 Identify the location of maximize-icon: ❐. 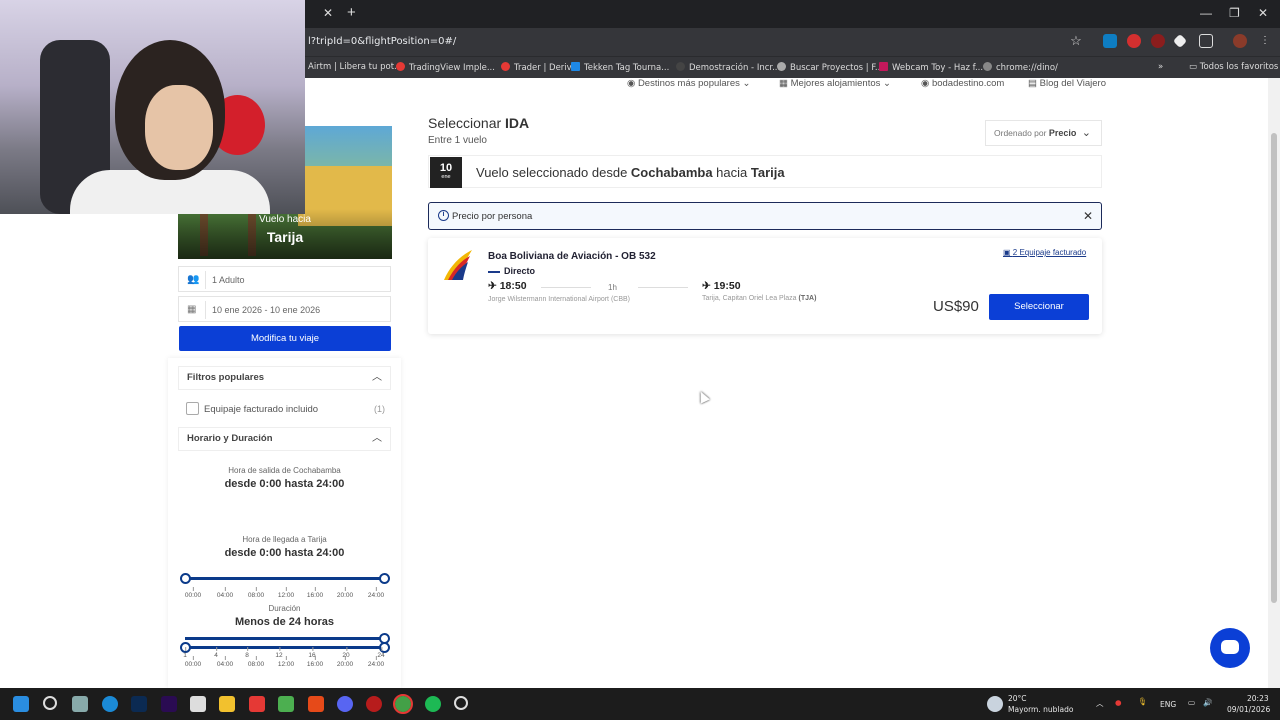
(1234, 13).